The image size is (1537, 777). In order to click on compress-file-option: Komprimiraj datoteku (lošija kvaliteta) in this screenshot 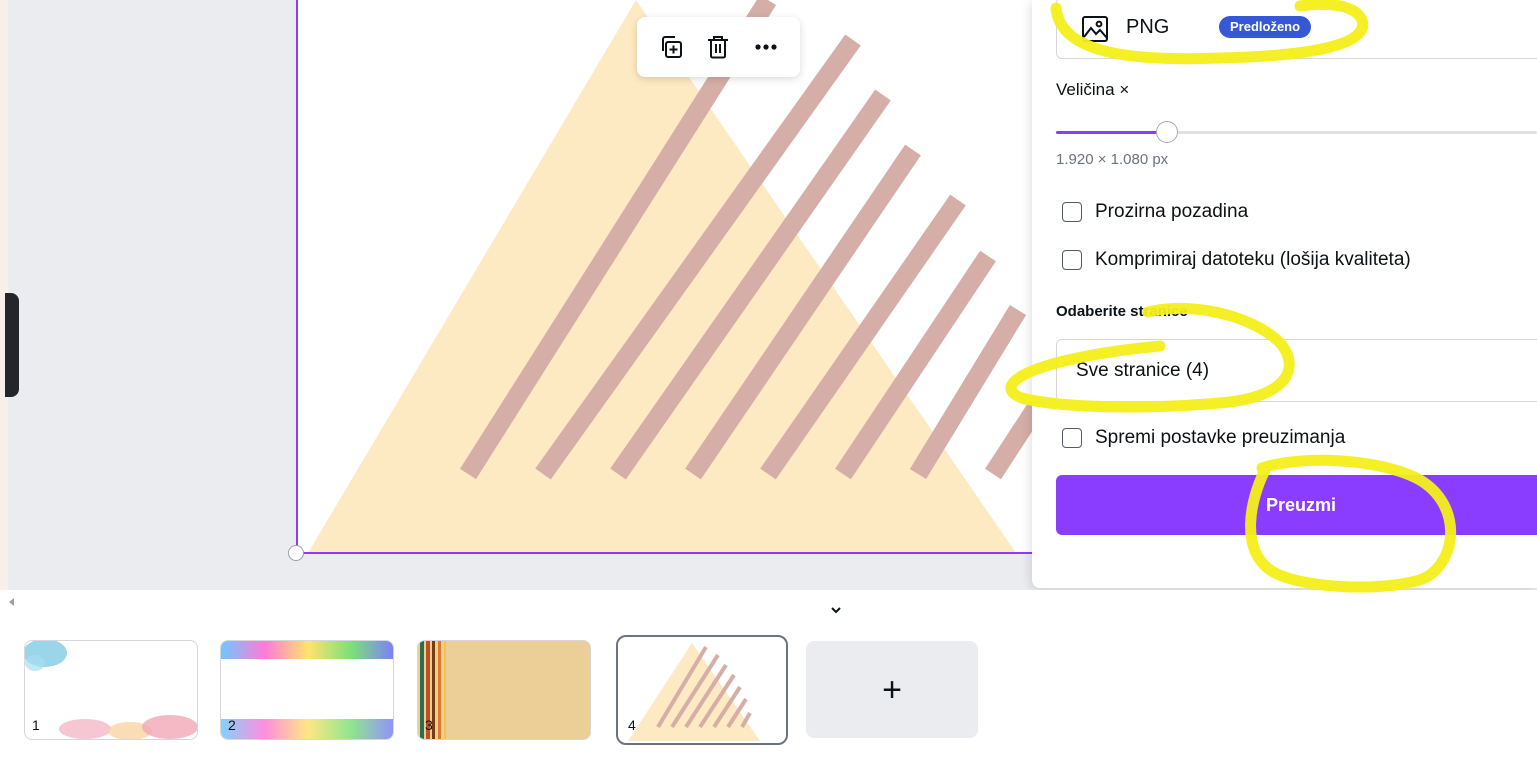, I will do `click(1236, 260)`.